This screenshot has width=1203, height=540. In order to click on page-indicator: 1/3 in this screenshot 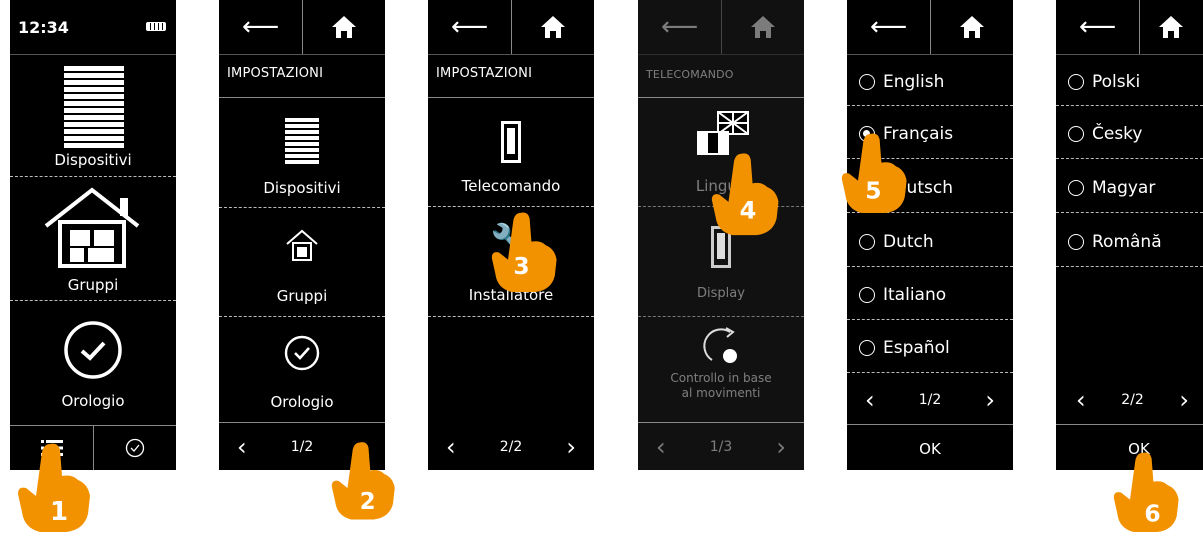, I will do `click(721, 446)`.